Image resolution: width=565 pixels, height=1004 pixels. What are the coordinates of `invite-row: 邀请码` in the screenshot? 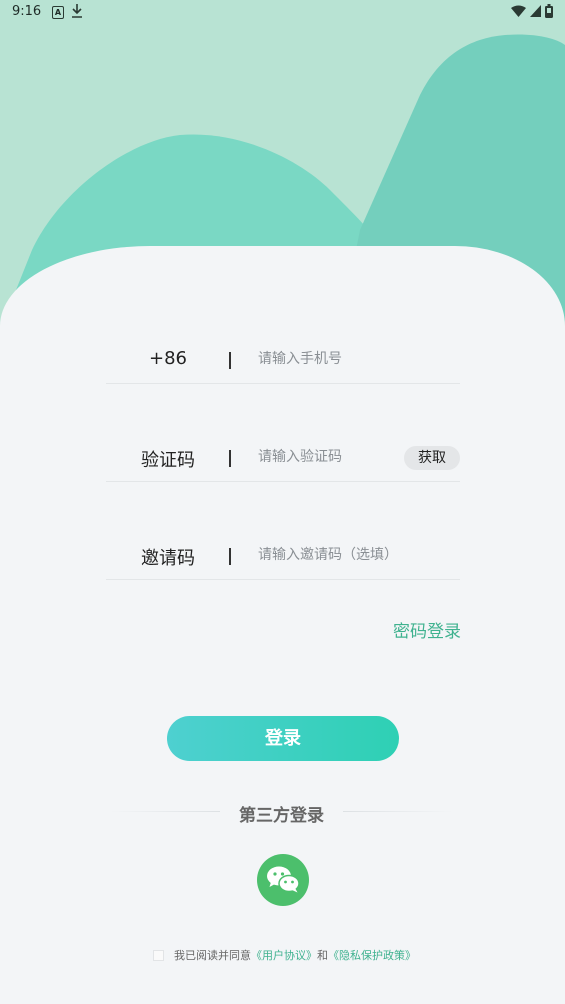 It's located at (283, 555).